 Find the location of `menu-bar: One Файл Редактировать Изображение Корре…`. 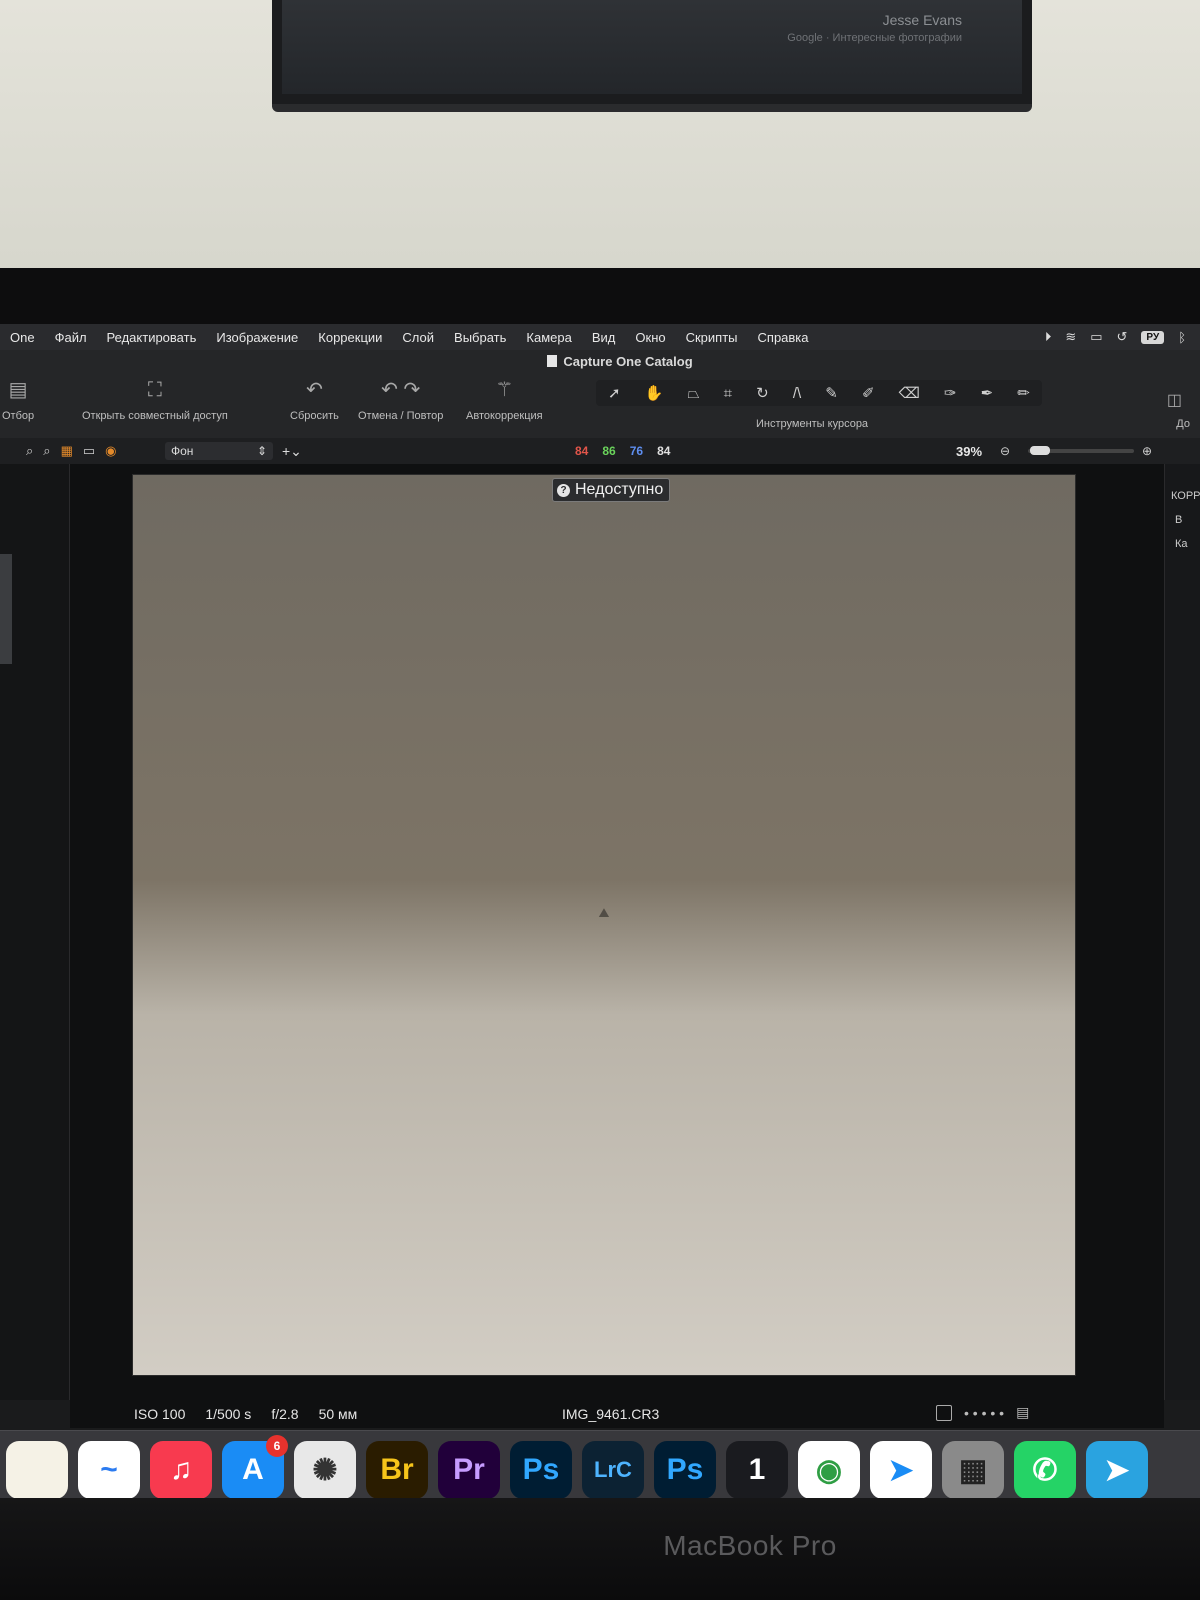

menu-bar: One Файл Редактировать Изображение Корре… is located at coordinates (600, 337).